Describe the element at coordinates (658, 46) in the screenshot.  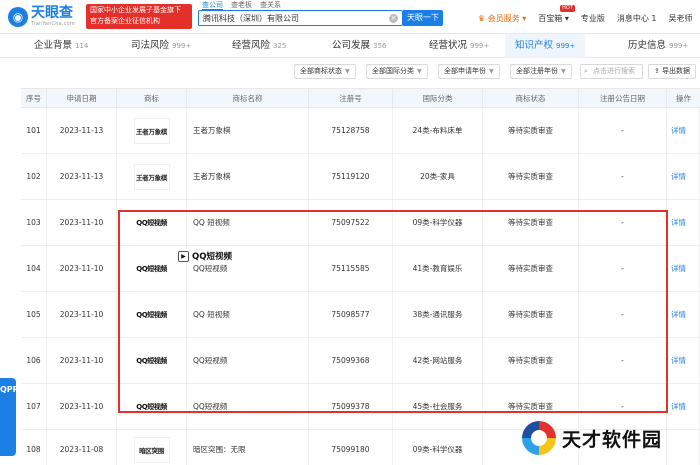
I see `tab-history: 历史信息 999+` at that location.